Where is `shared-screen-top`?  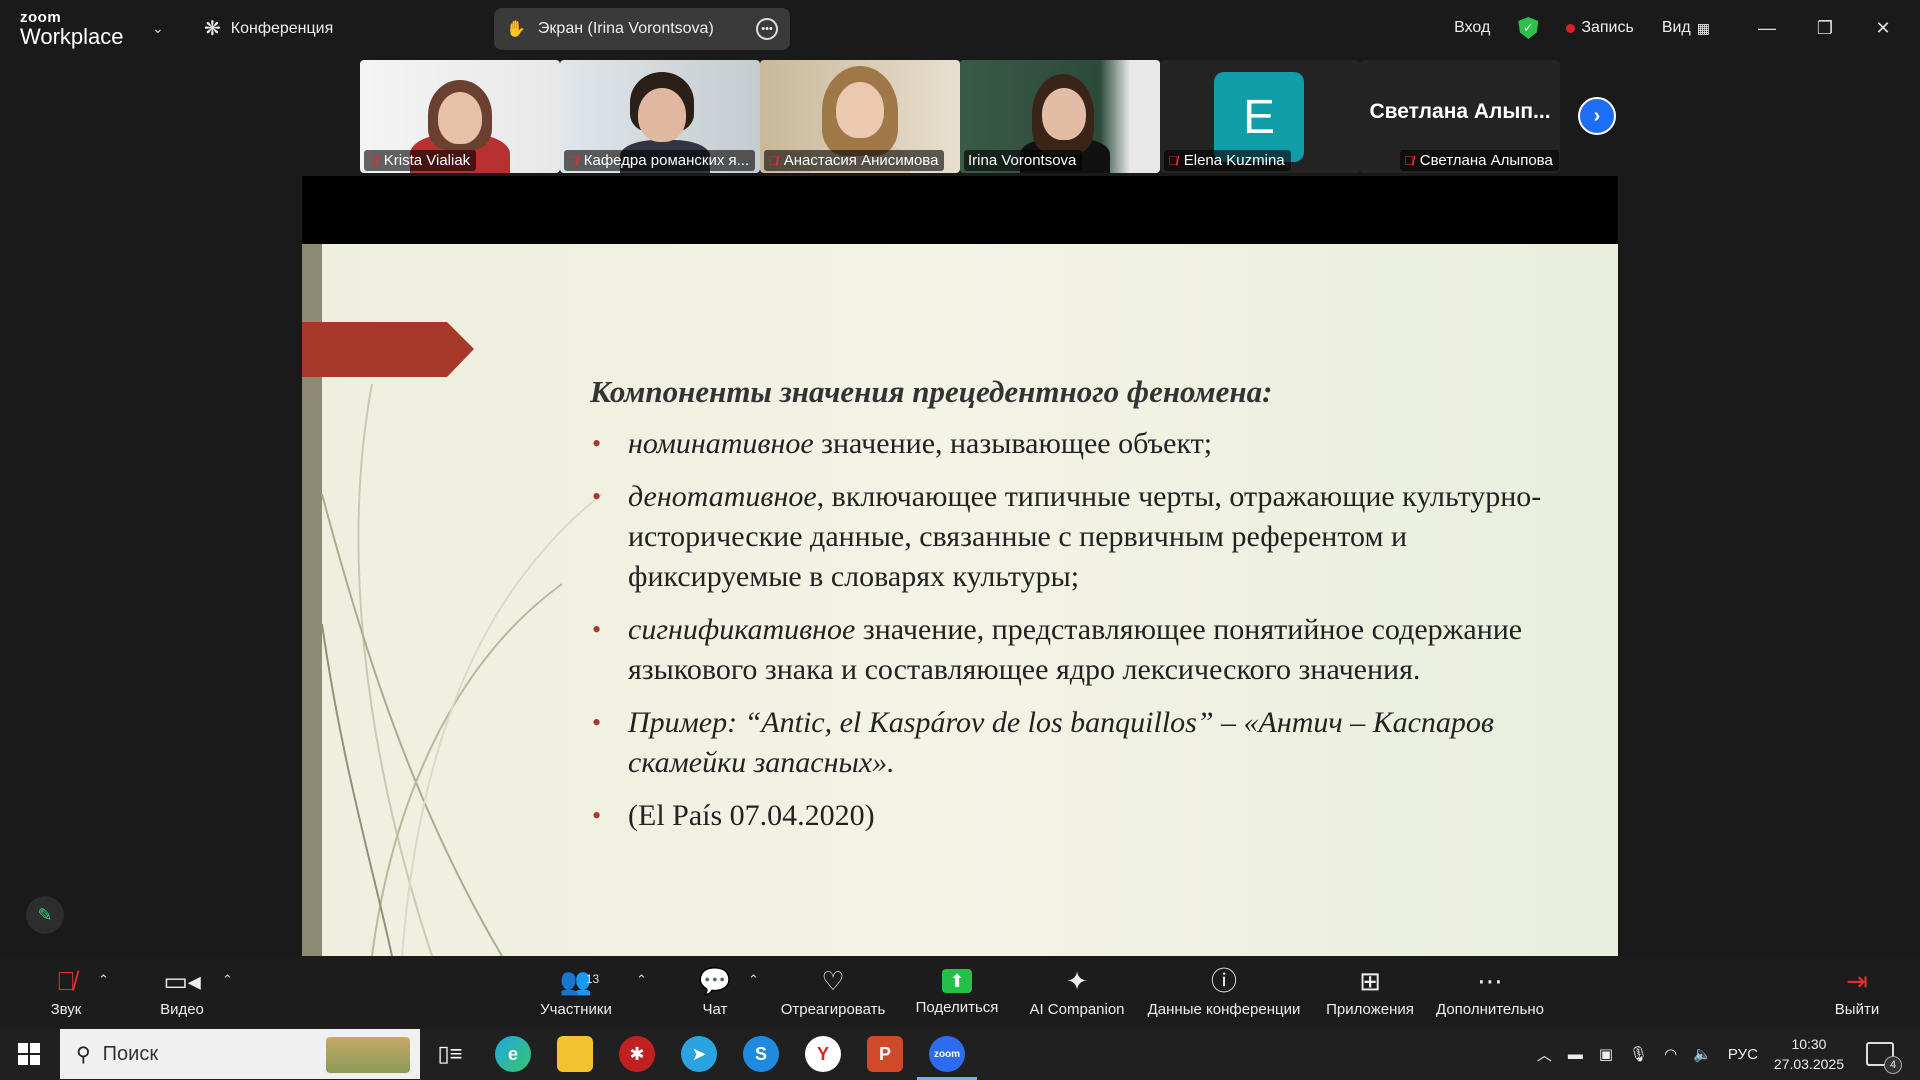
shared-screen-top is located at coordinates (960, 211).